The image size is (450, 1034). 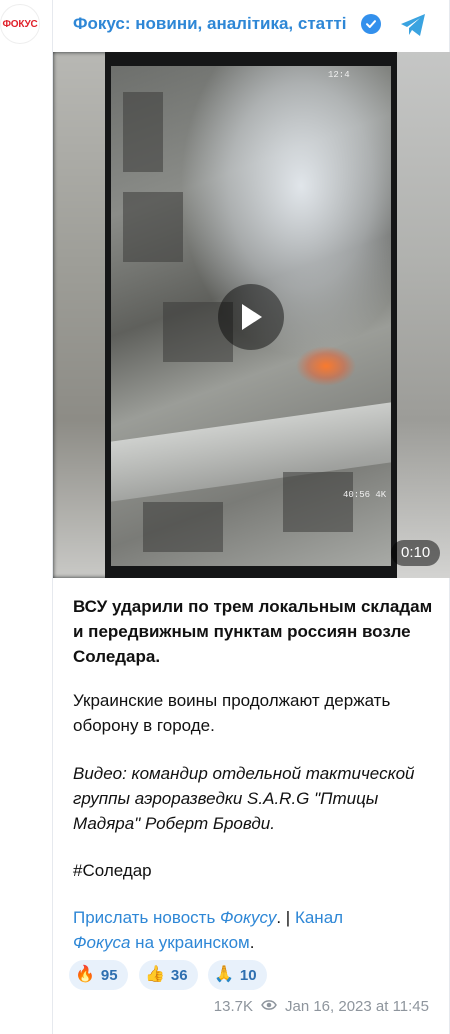 What do you see at coordinates (371, 24) in the screenshot?
I see `verified-icon` at bounding box center [371, 24].